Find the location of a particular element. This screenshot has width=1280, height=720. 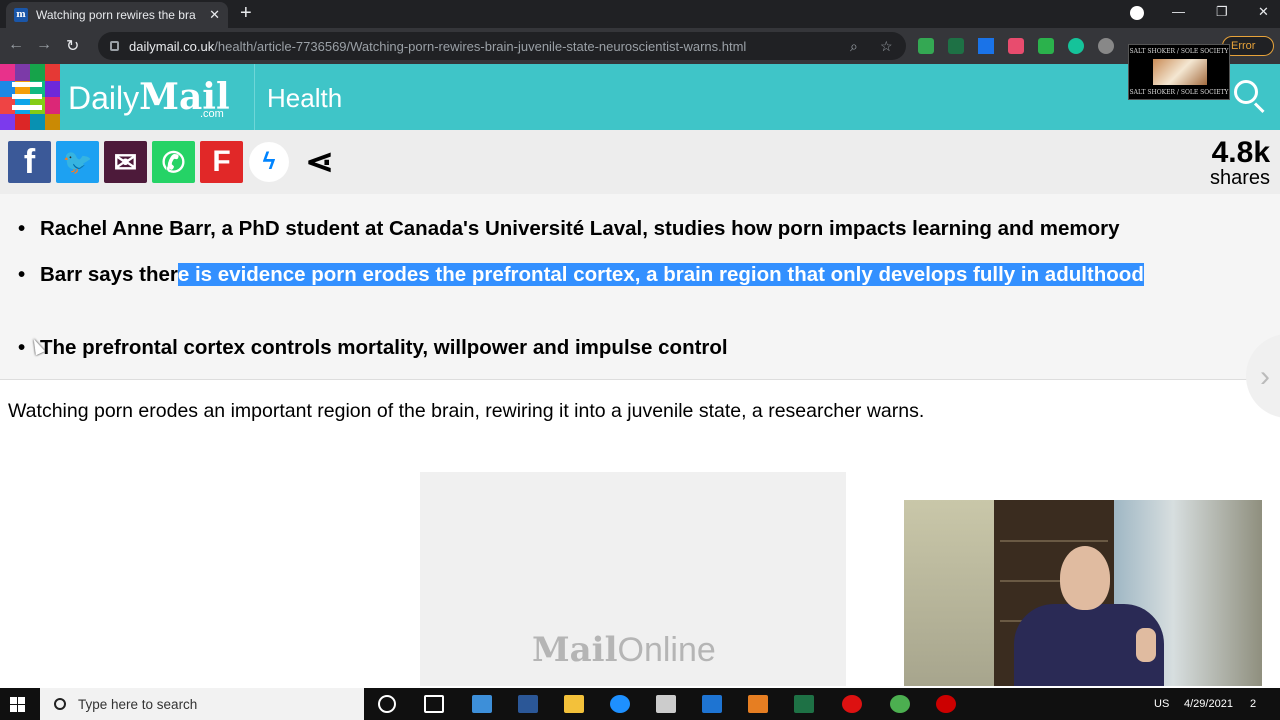

reload-icon: ↻ is located at coordinates (72, 46).